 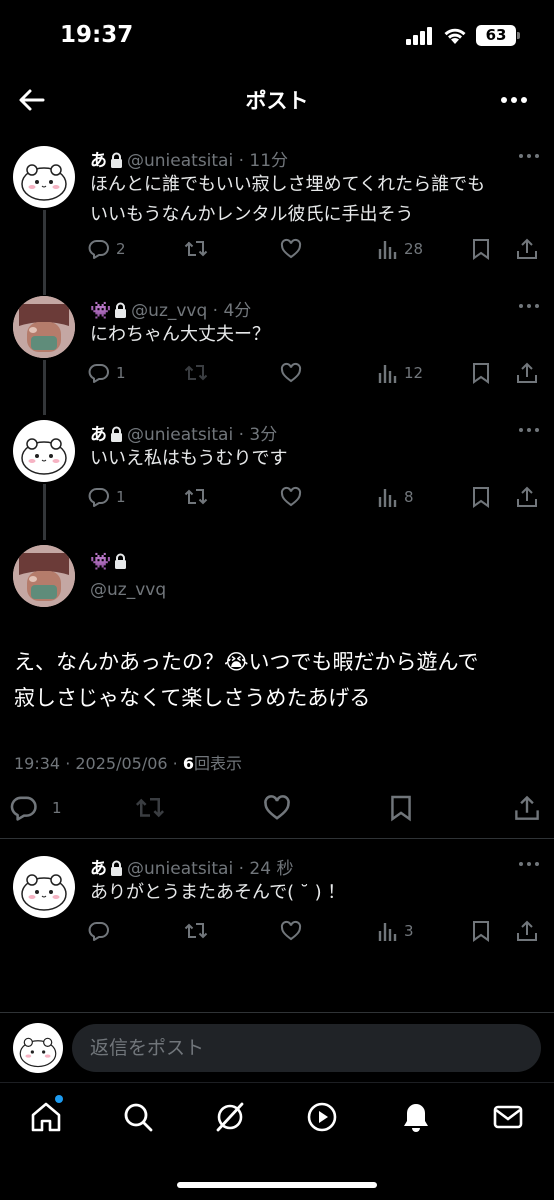 What do you see at coordinates (414, 373) in the screenshot?
I see `views-count: 12` at bounding box center [414, 373].